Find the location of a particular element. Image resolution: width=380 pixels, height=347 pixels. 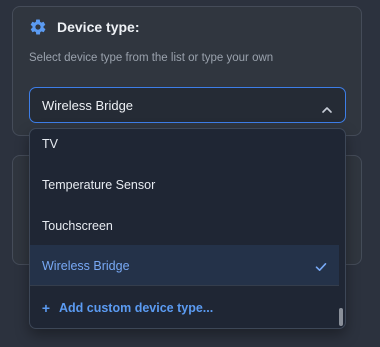

device-type-title: Device type: is located at coordinates (98, 27).